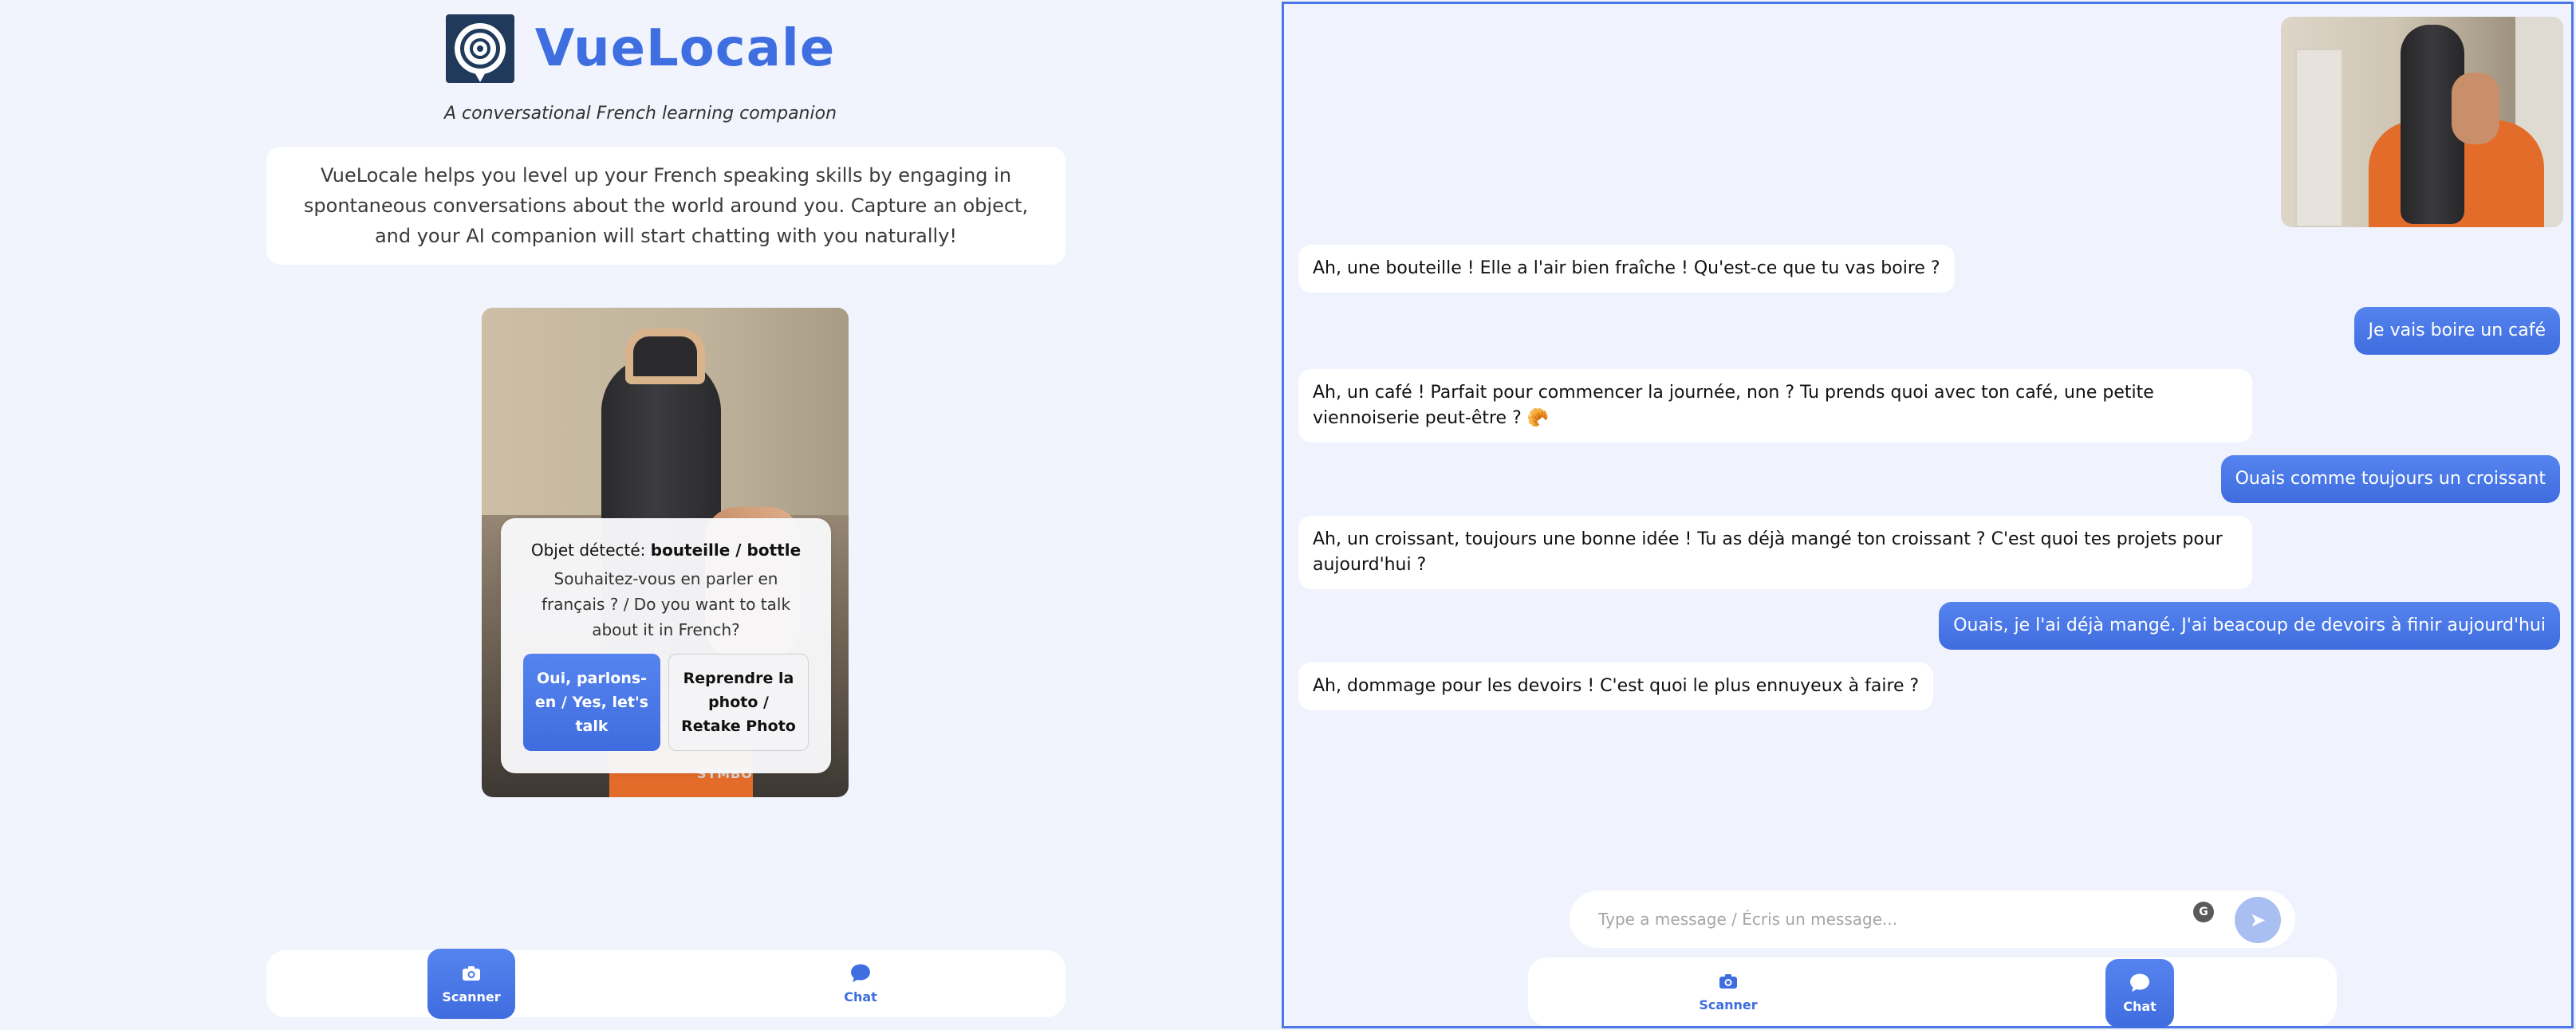  I want to click on message-input, so click(1893, 919).